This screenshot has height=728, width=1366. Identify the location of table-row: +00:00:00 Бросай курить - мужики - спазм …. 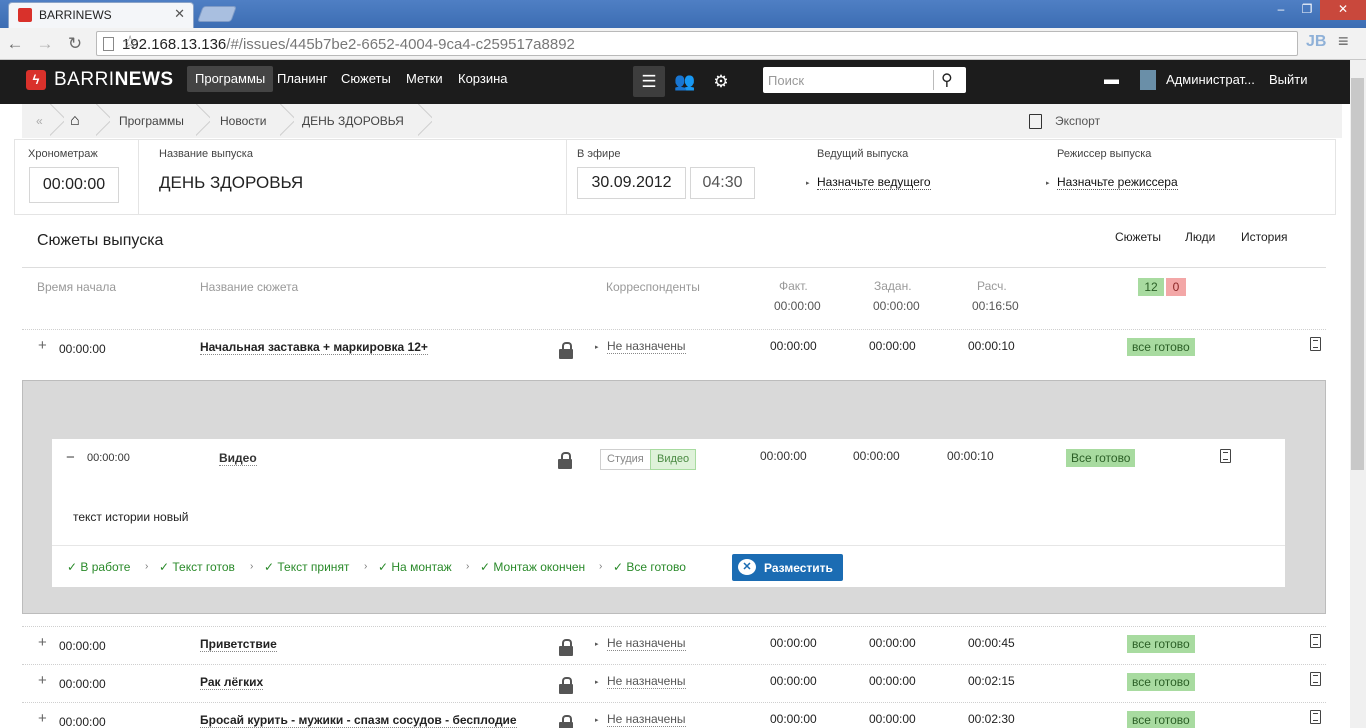
(674, 715).